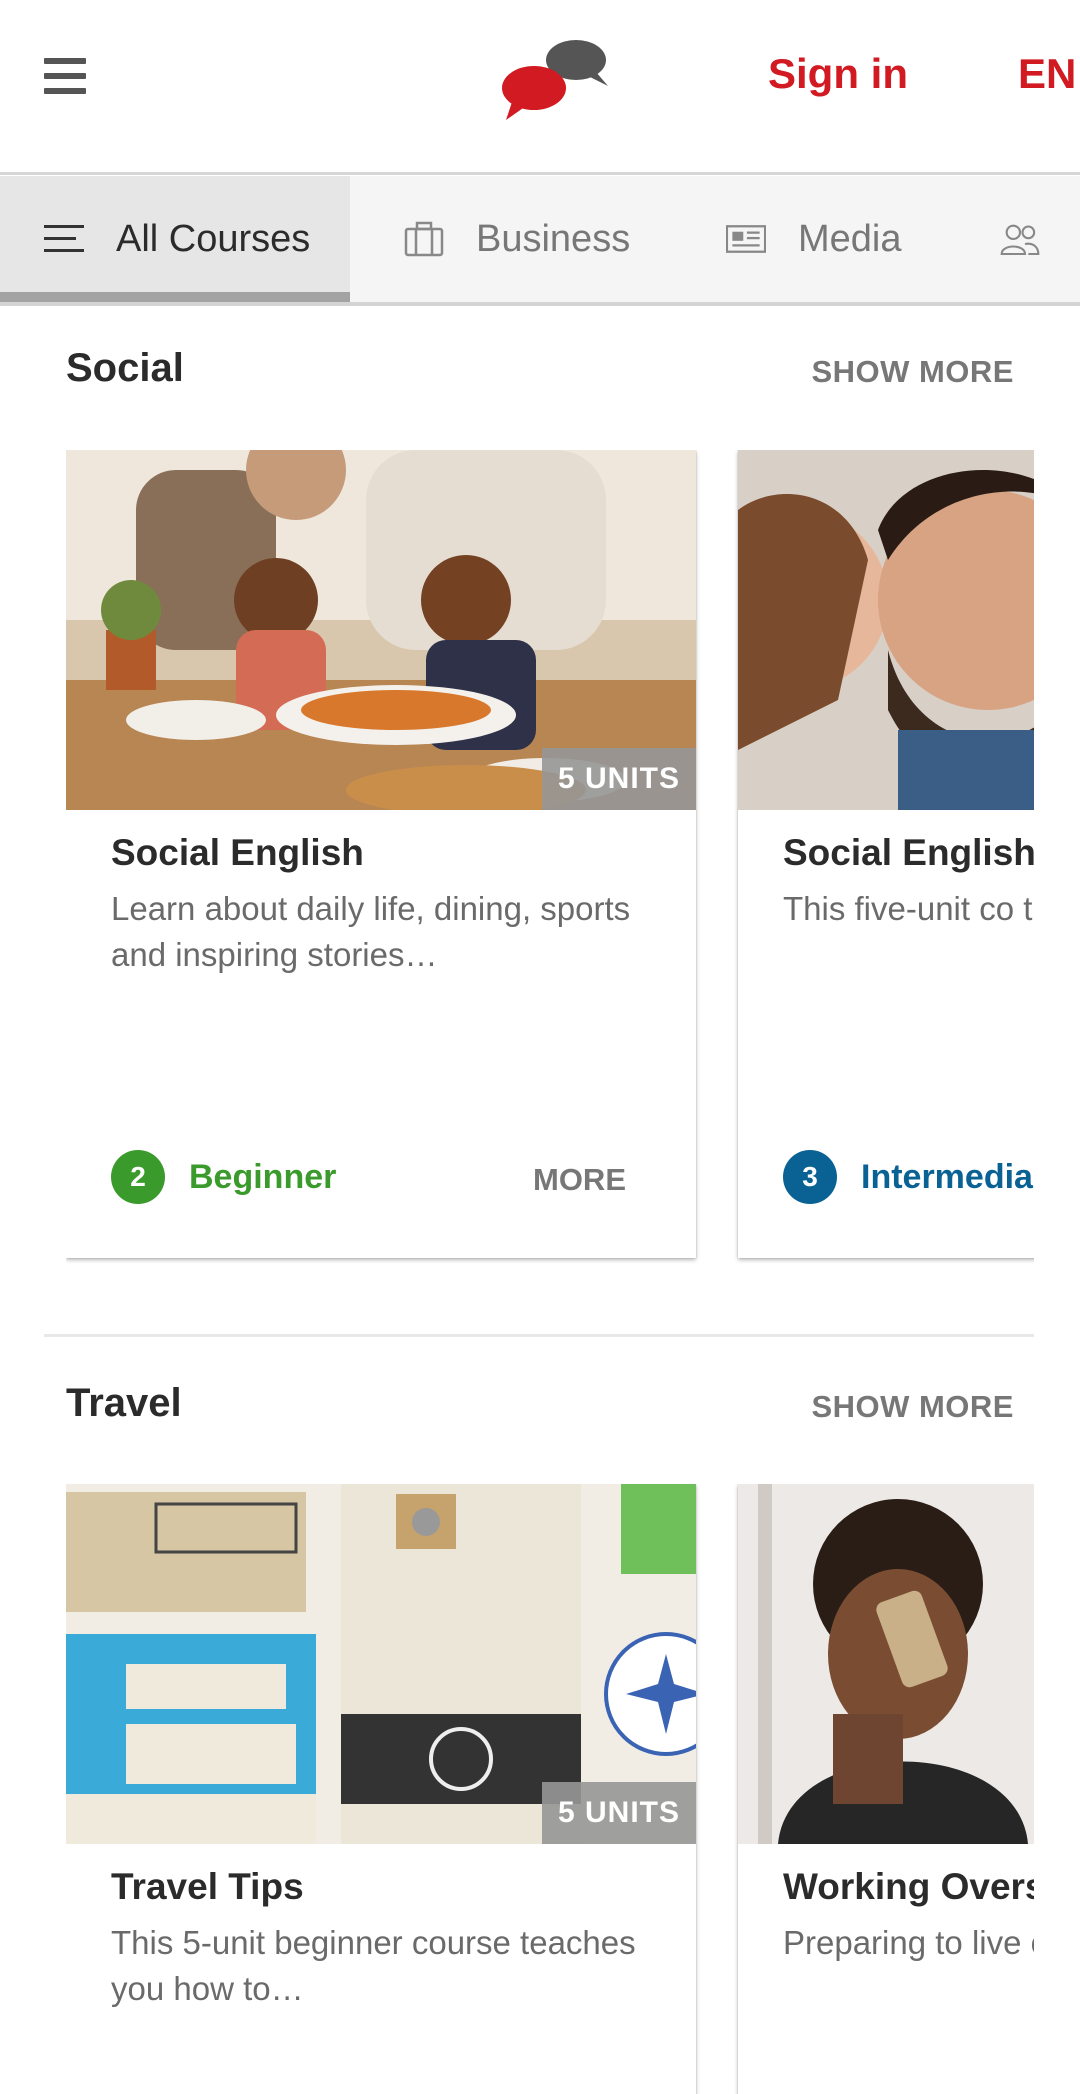 The image size is (1080, 2094). Describe the element at coordinates (424, 239) in the screenshot. I see `briefcase-icon` at that location.